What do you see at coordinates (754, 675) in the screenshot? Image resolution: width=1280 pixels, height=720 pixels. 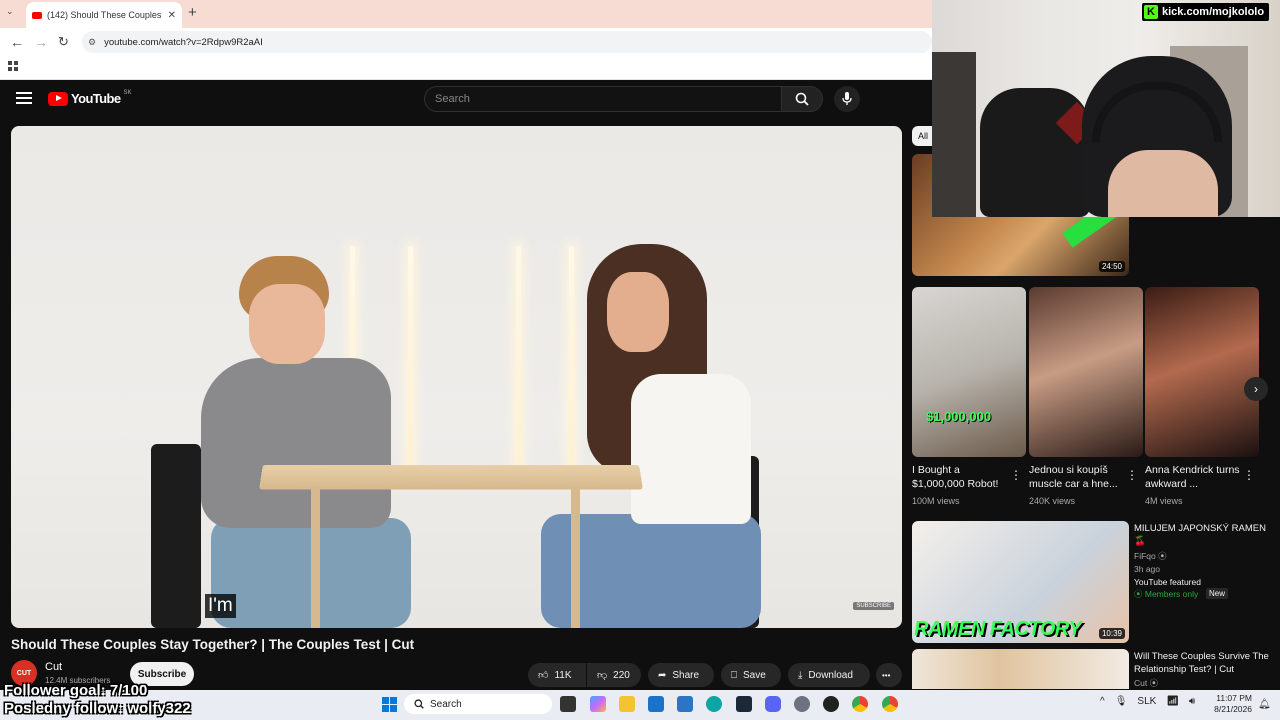 I see `save-label: Save` at bounding box center [754, 675].